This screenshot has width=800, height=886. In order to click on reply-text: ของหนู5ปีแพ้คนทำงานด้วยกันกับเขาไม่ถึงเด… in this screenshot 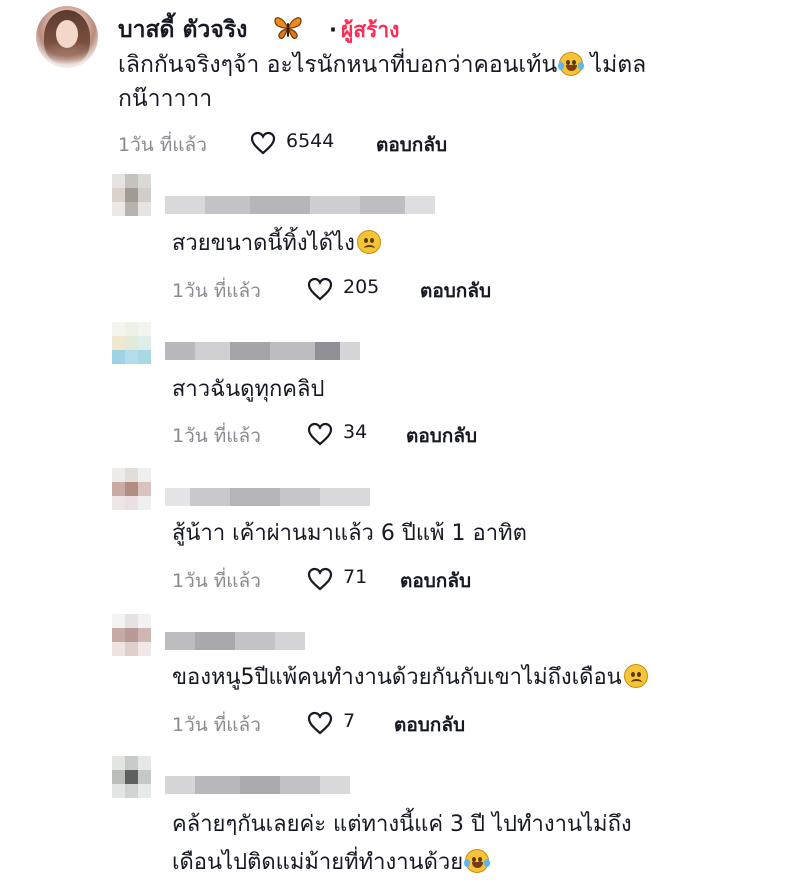, I will do `click(410, 678)`.